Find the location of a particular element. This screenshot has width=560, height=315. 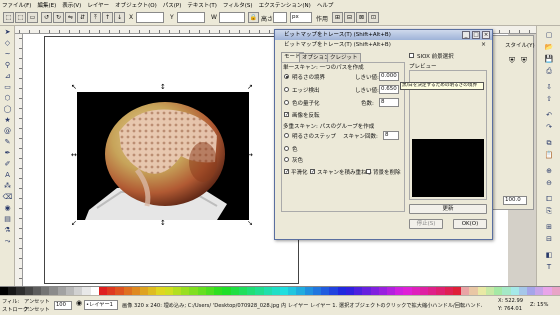

select-all-icon: ⬚ is located at coordinates (8, 17).